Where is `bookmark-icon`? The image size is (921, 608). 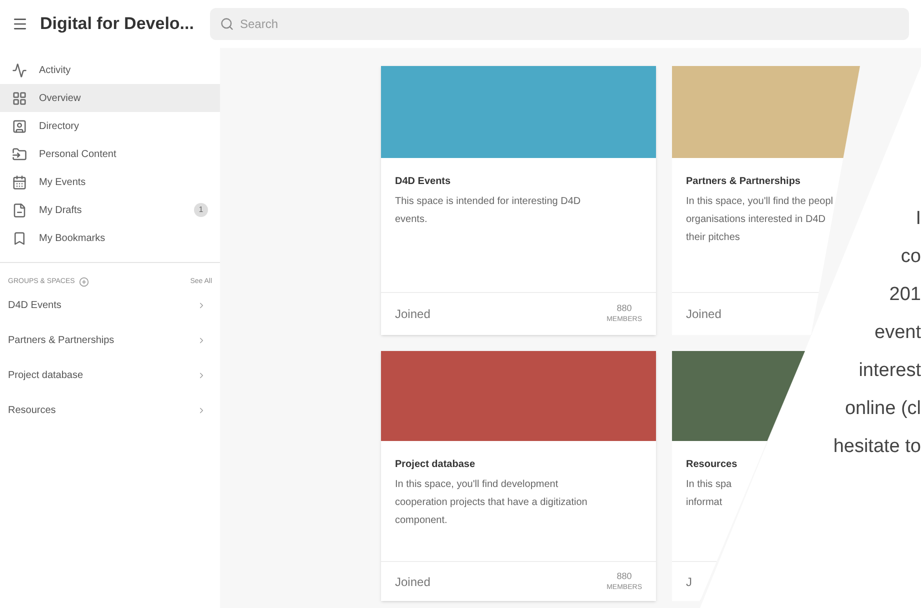
bookmark-icon is located at coordinates (19, 238).